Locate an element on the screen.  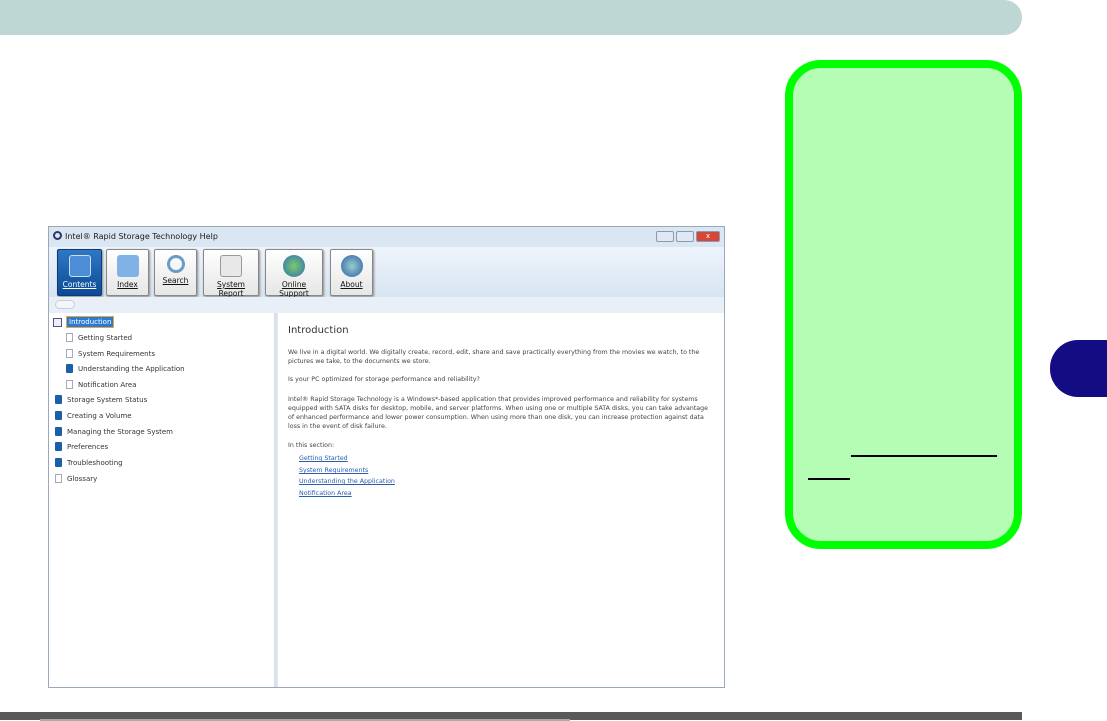
magnifier-icon is located at coordinates (175, 264).